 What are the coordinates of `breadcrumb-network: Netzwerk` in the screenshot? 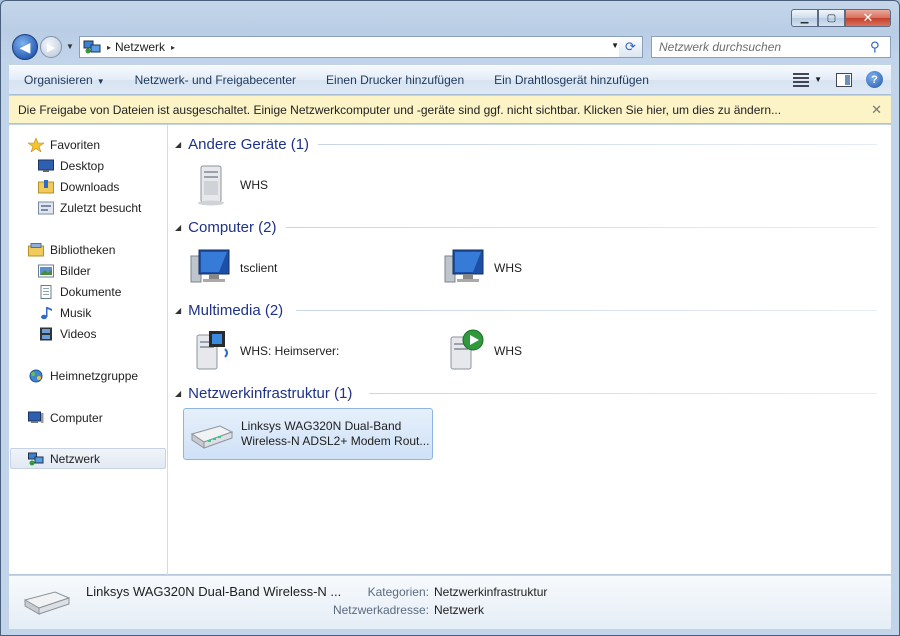 It's located at (140, 47).